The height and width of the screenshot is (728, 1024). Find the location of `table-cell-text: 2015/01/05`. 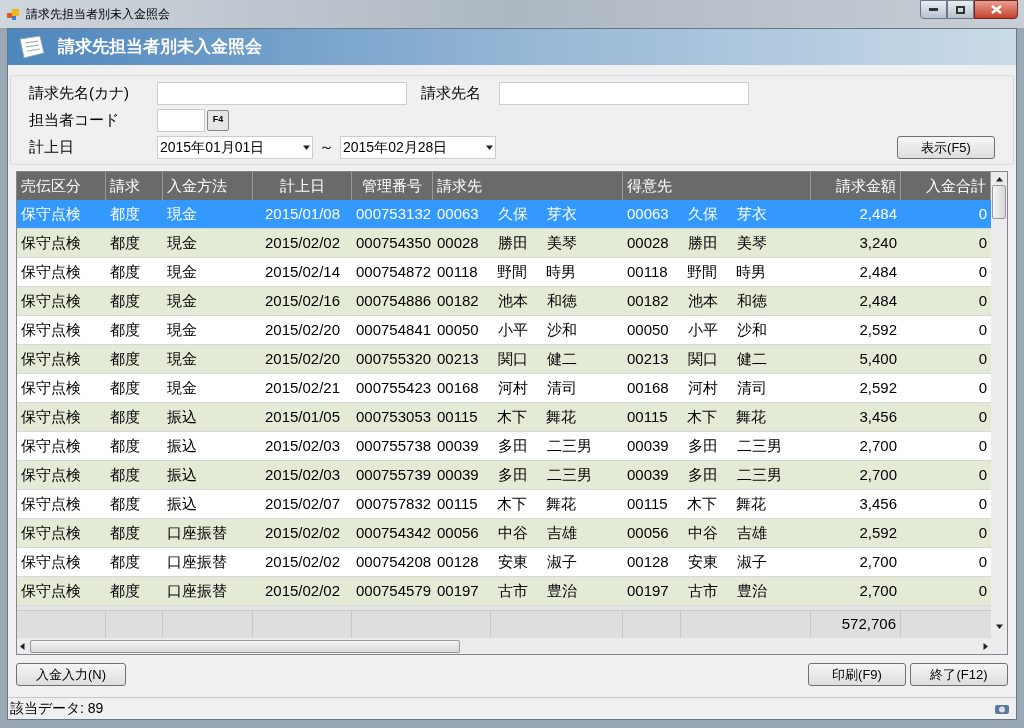

table-cell-text: 2015/01/05 is located at coordinates (302, 416).